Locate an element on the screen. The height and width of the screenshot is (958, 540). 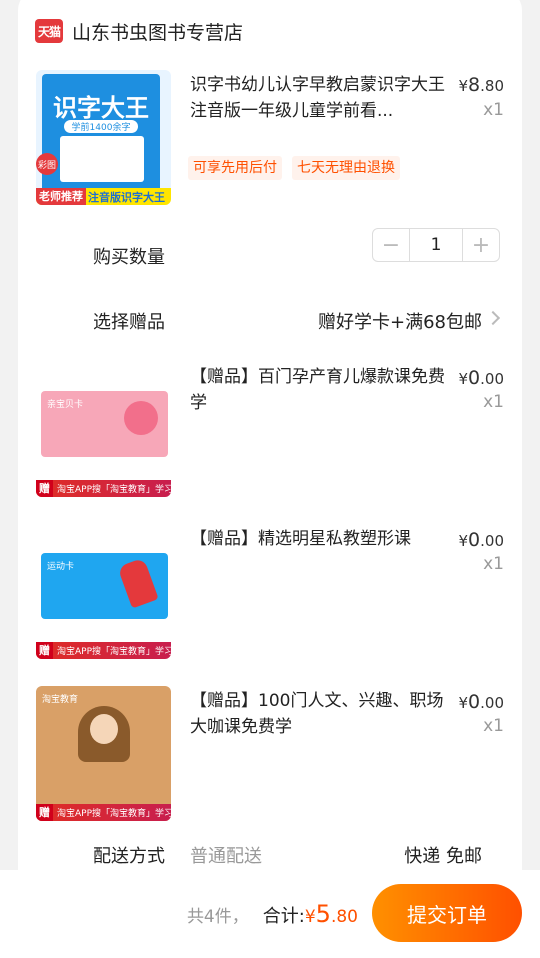
order-summary: 共4件， 合计: ¥5.80 is located at coordinates (272, 914).